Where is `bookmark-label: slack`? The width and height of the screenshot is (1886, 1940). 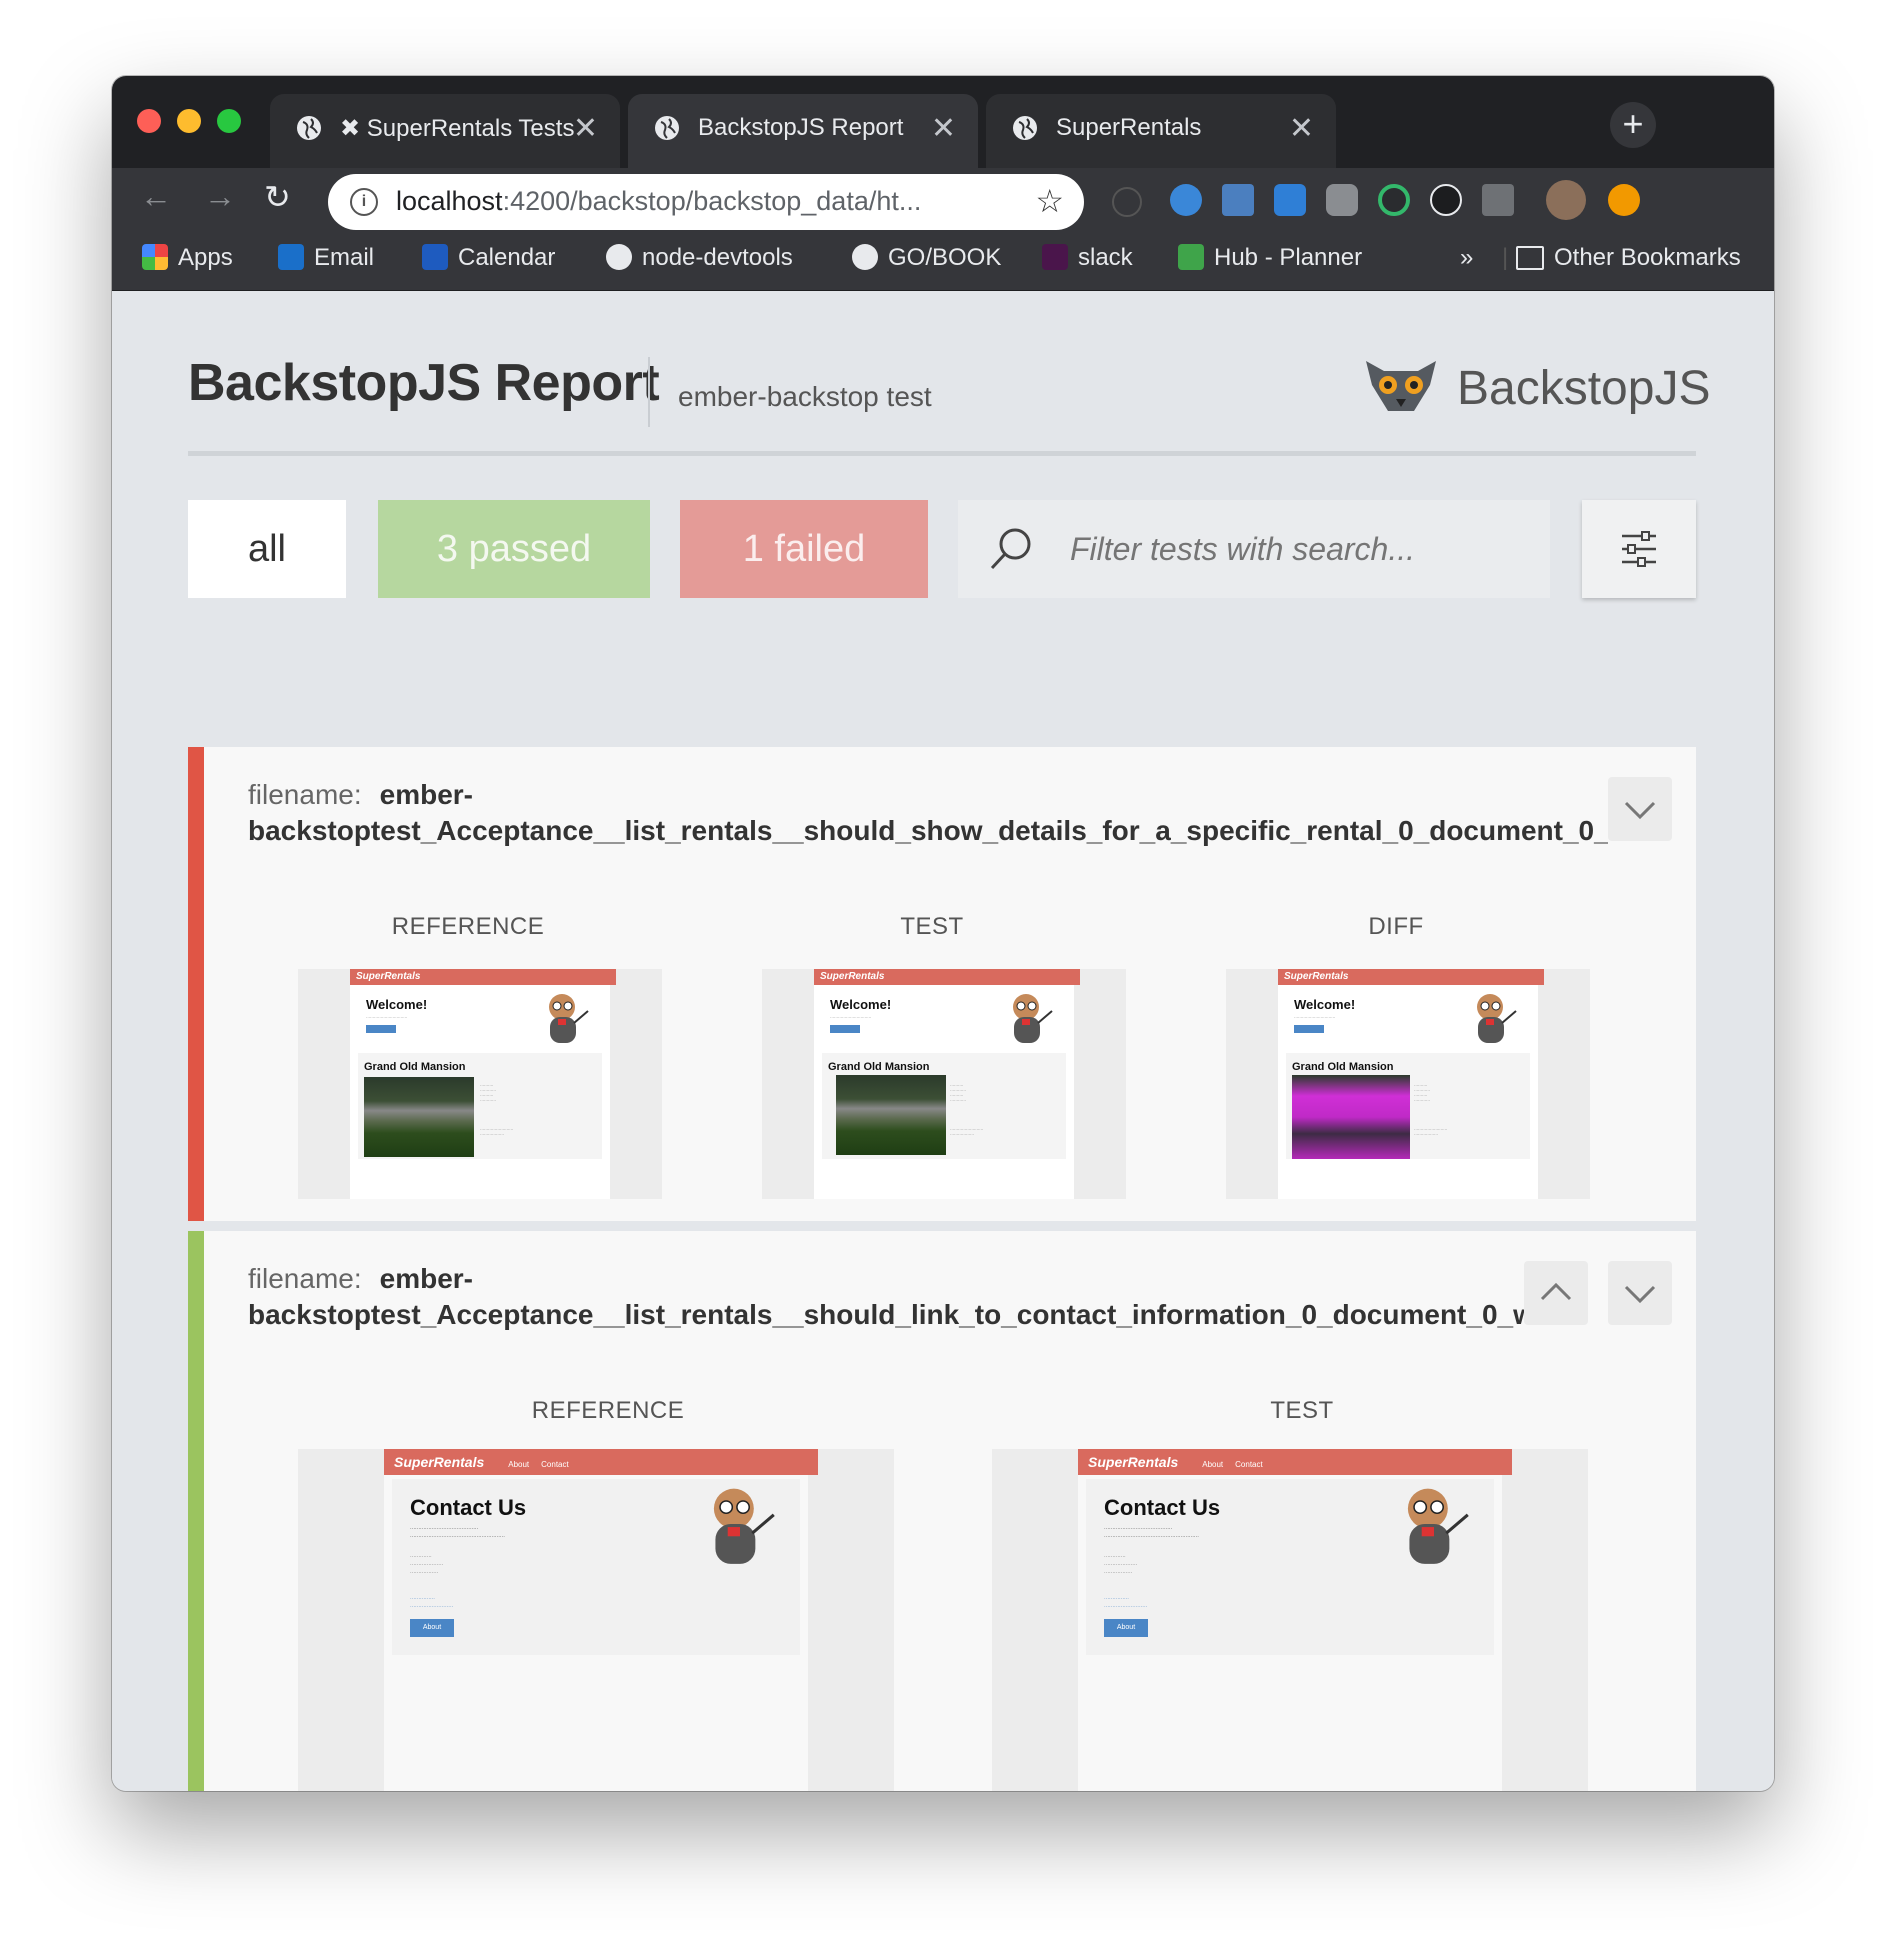 bookmark-label: slack is located at coordinates (1105, 257).